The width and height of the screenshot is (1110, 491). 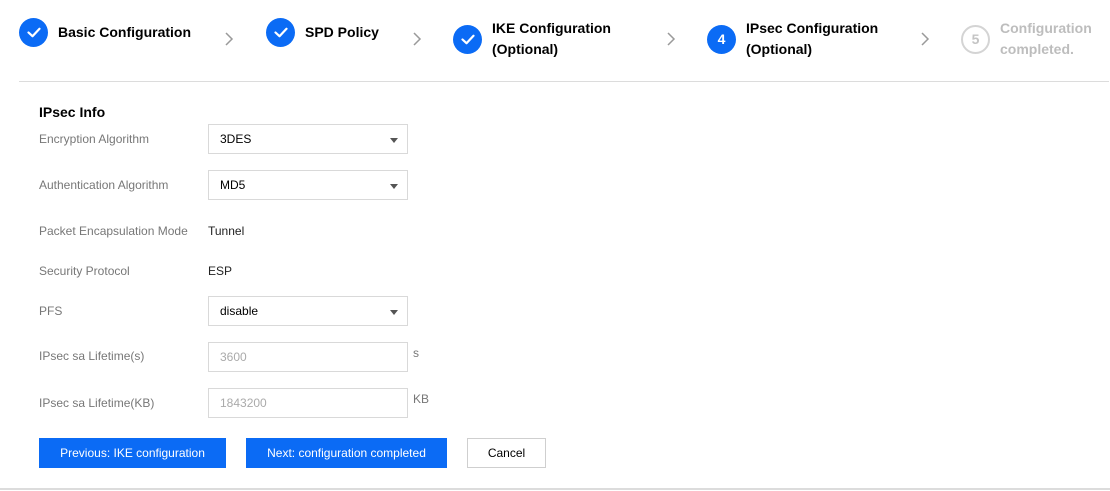 What do you see at coordinates (132, 453) in the screenshot?
I see `previous-ike-configuration-button: Previous: IKE configuration` at bounding box center [132, 453].